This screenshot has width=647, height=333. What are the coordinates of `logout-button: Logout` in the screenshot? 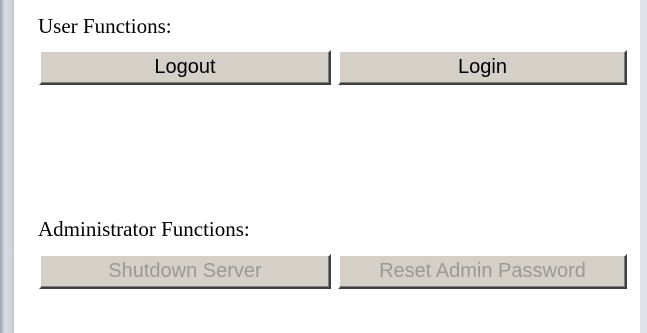 It's located at (185, 67).